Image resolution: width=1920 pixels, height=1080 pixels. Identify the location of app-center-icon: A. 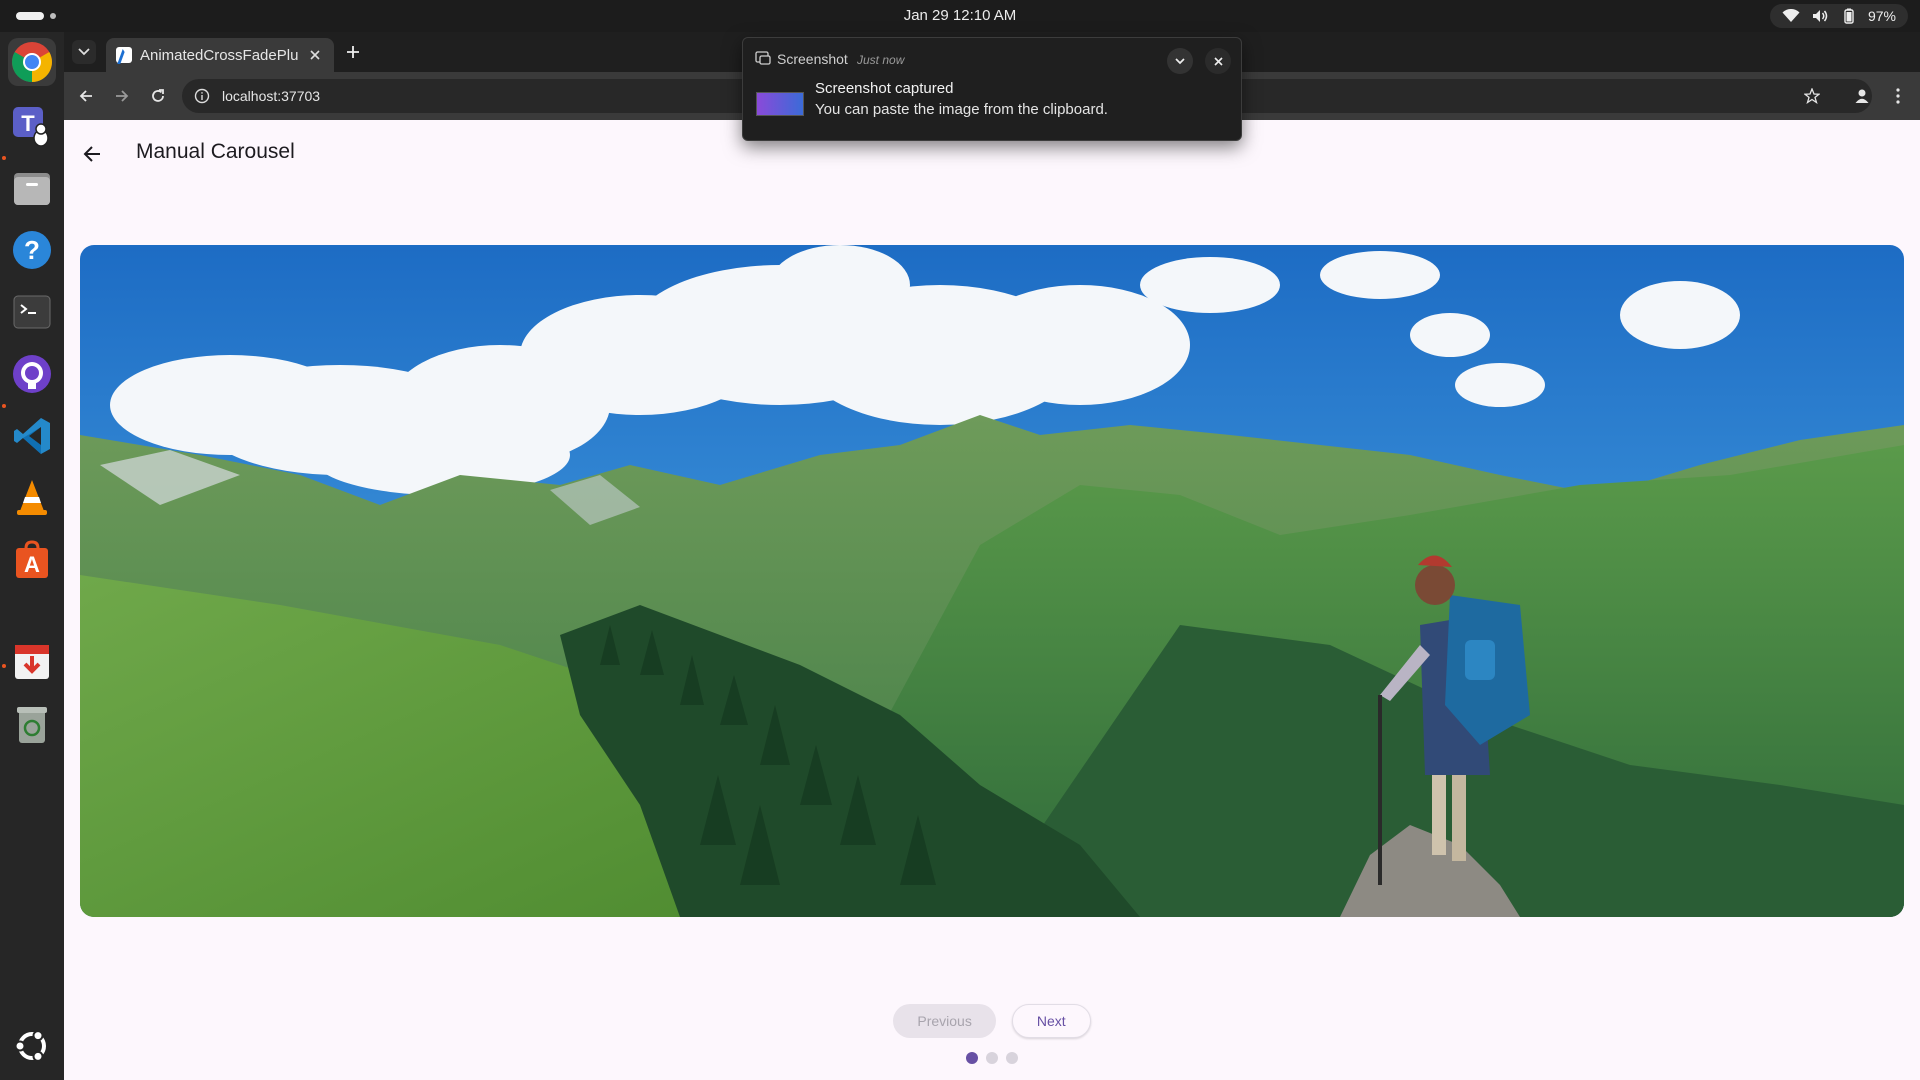
(32, 559).